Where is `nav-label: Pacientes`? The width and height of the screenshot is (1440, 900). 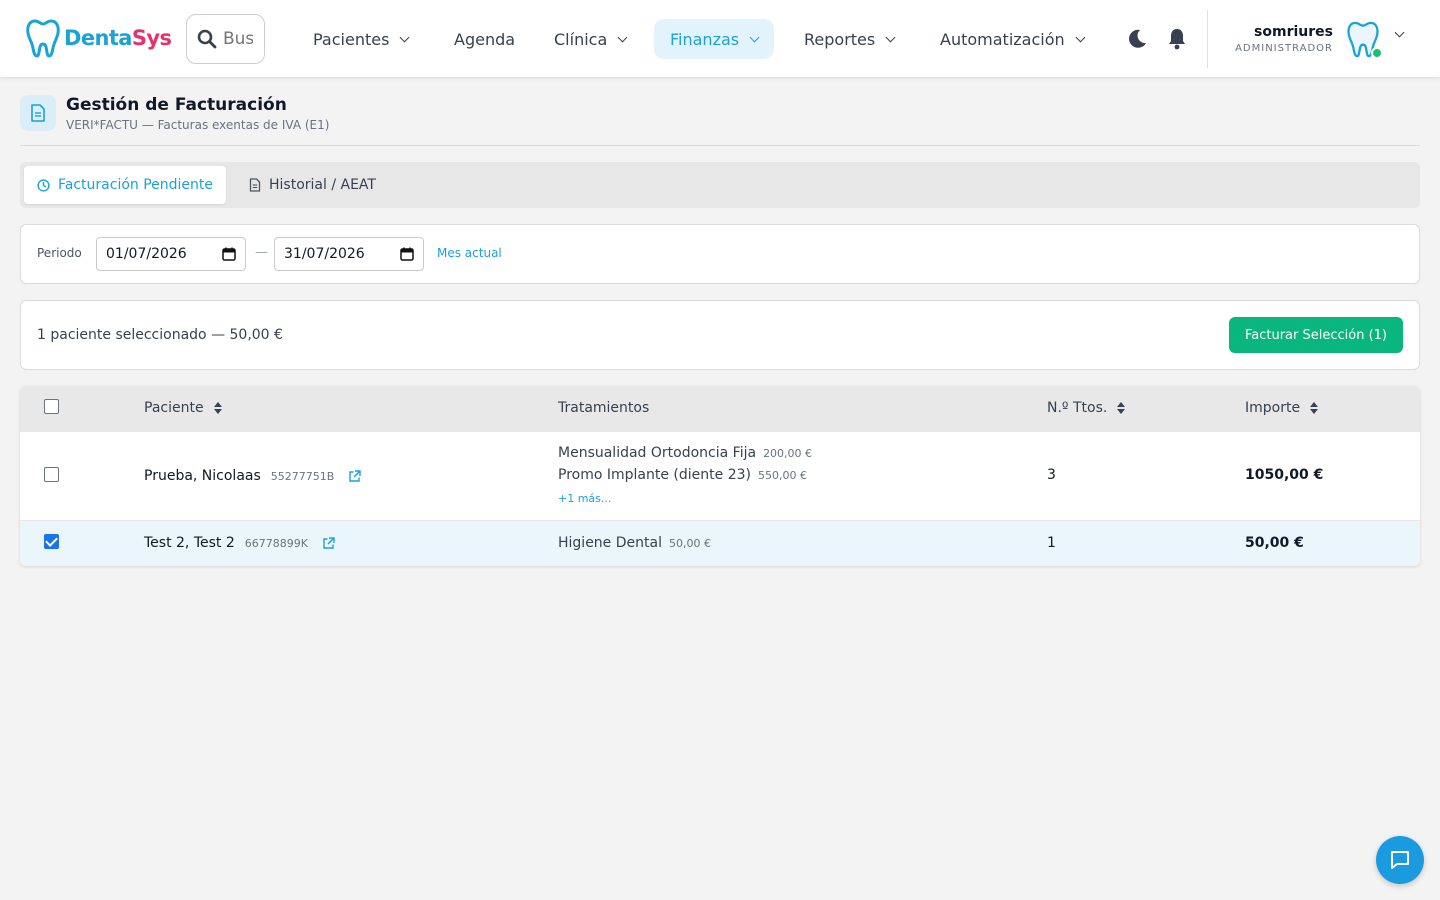 nav-label: Pacientes is located at coordinates (351, 39).